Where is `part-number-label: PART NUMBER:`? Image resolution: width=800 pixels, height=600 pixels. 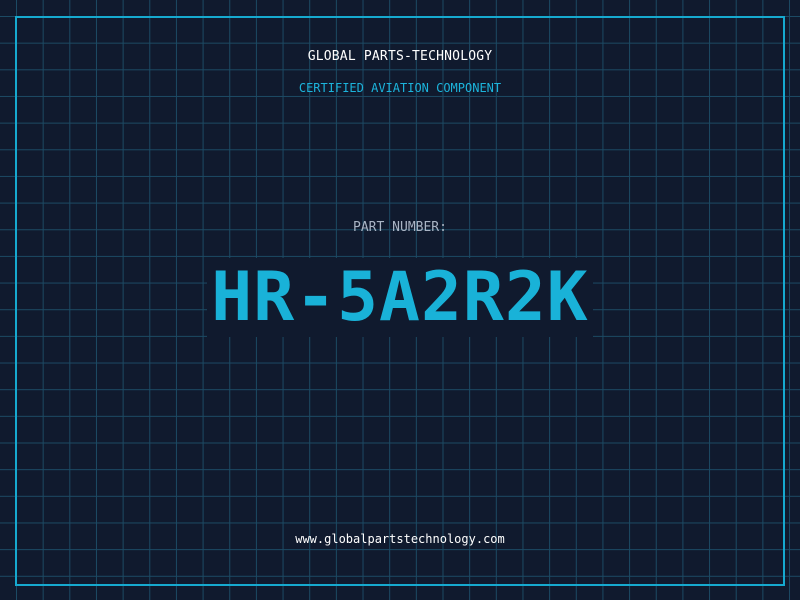 part-number-label: PART NUMBER: is located at coordinates (400, 227).